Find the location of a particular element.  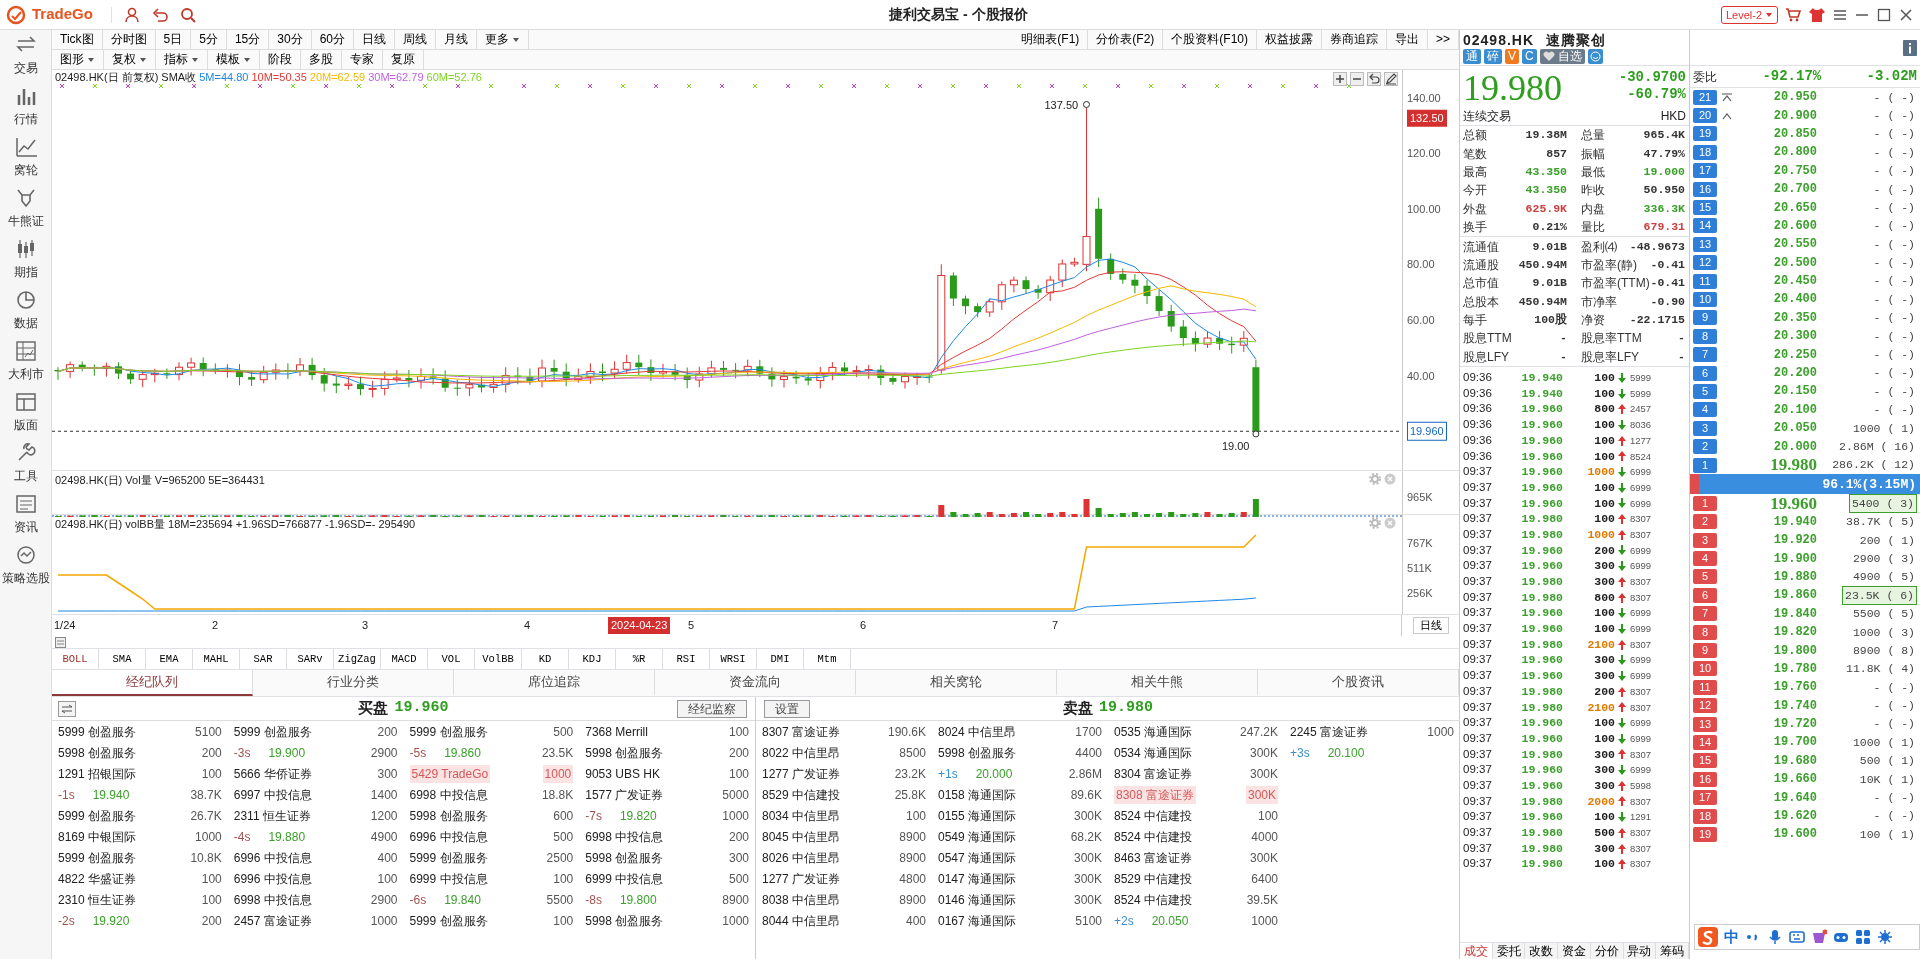

period-tab: 更多 is located at coordinates (503, 39).